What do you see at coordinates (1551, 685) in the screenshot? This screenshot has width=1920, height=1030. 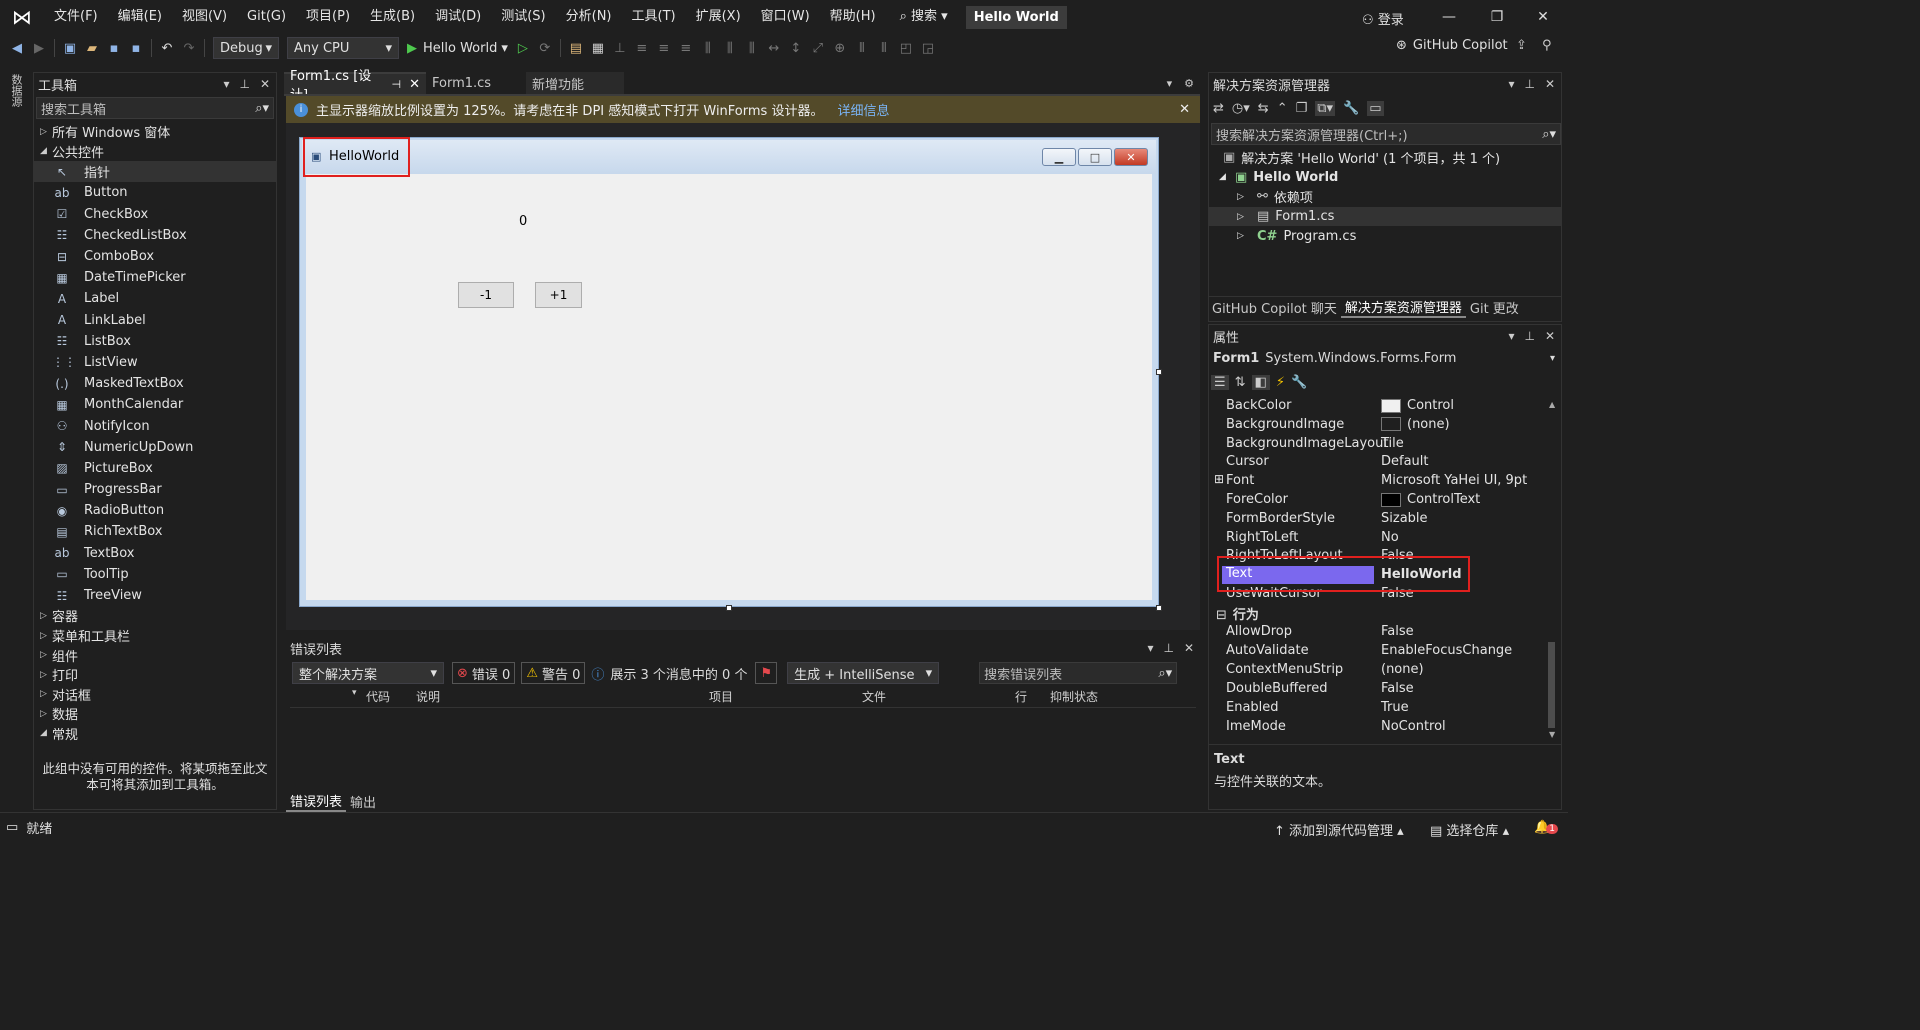 I see `scrollbar-thumb` at bounding box center [1551, 685].